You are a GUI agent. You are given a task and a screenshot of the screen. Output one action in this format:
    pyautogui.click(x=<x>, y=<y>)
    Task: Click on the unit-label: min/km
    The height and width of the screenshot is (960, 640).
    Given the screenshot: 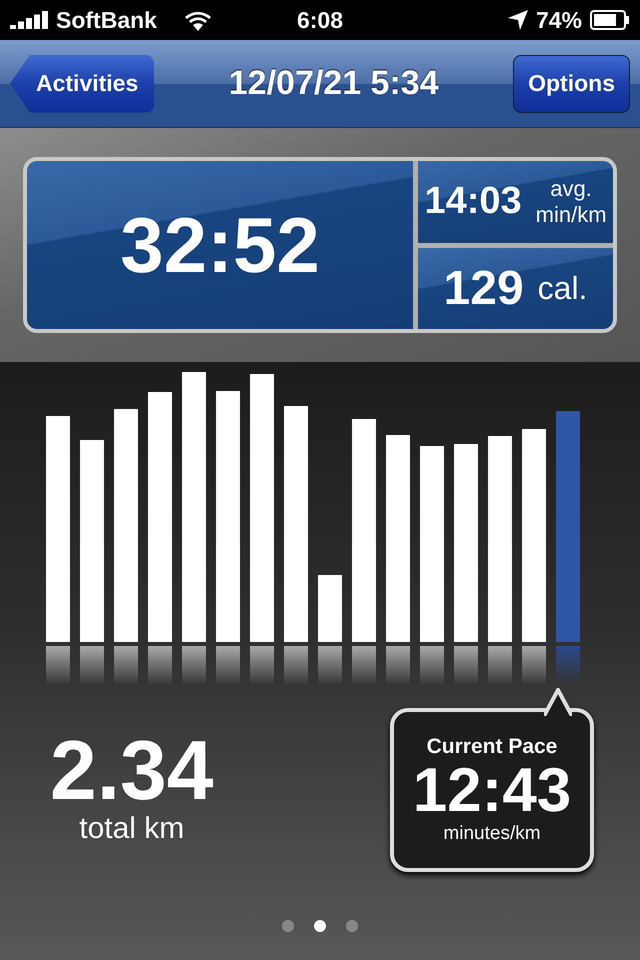 What is the action you would take?
    pyautogui.click(x=571, y=215)
    